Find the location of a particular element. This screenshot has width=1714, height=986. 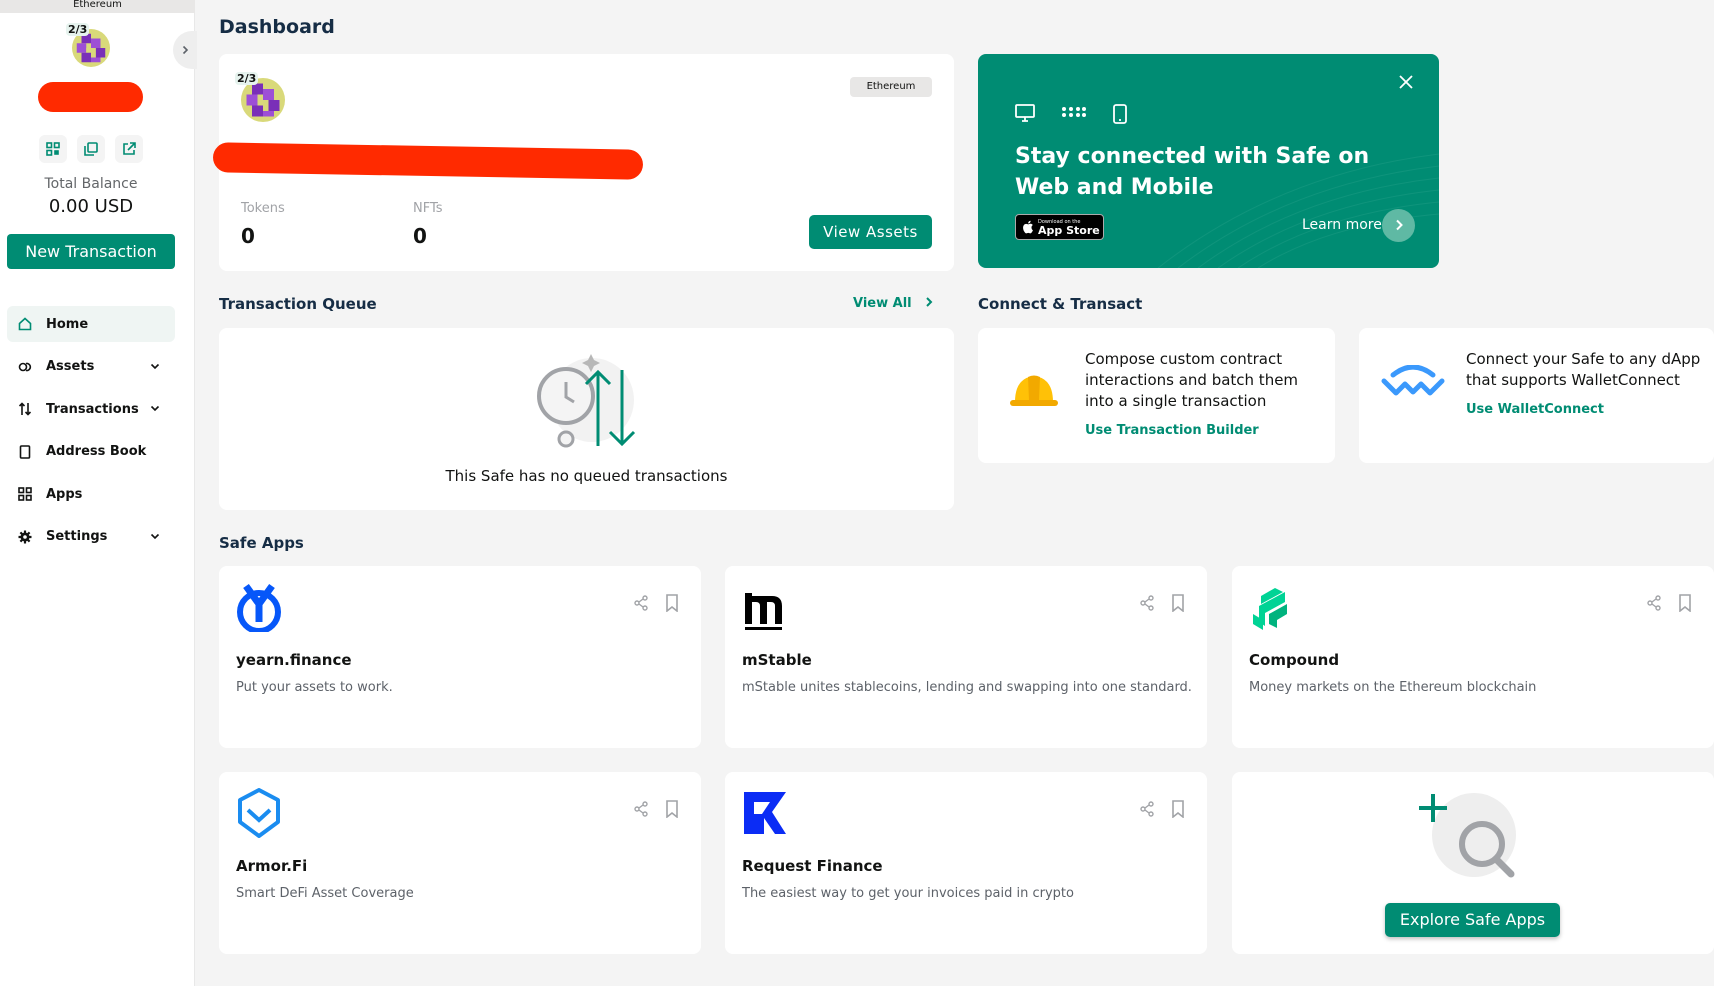

tokens-value: 0 is located at coordinates (248, 236).